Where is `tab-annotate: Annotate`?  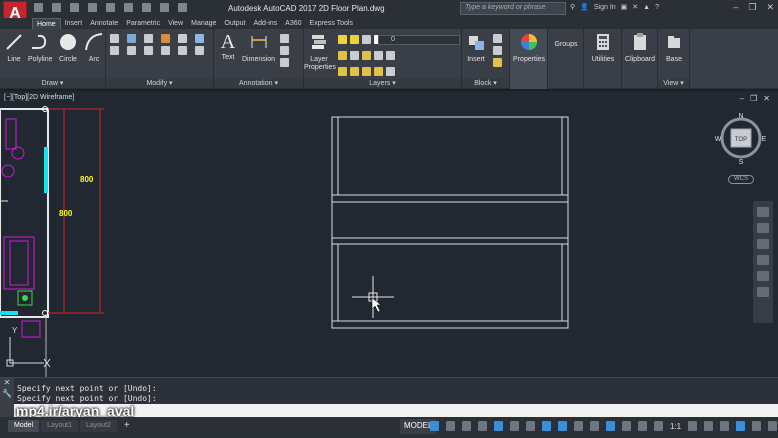
tab-annotate: Annotate is located at coordinates (104, 23).